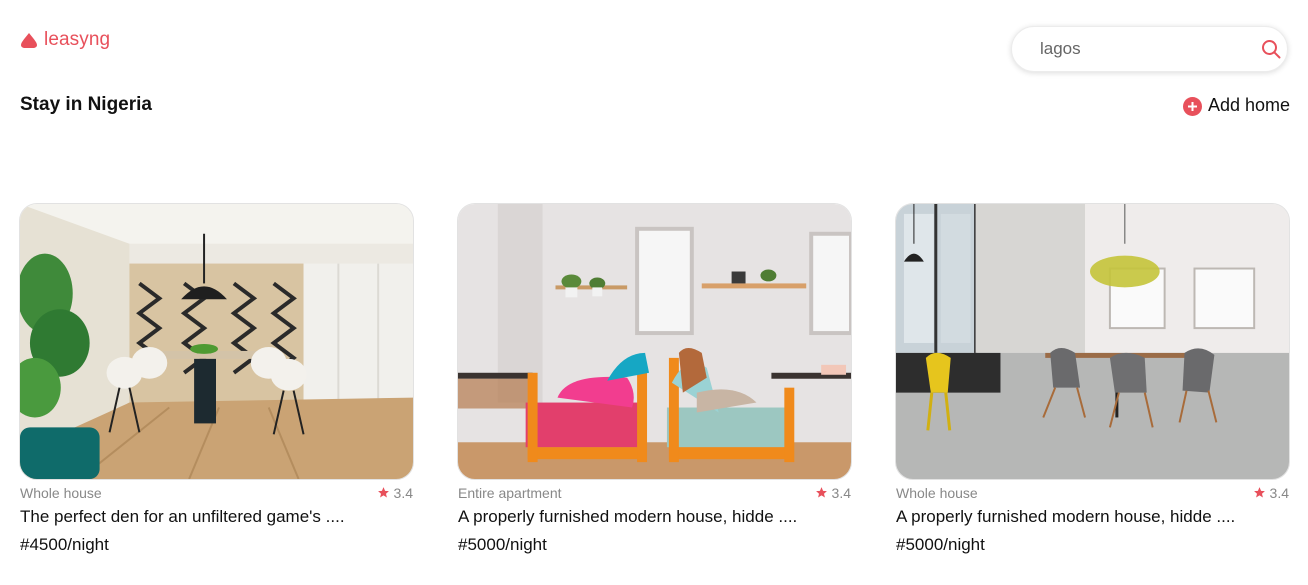 The width and height of the screenshot is (1308, 585). I want to click on listing-meta: Entire apartment 3.4, so click(654, 492).